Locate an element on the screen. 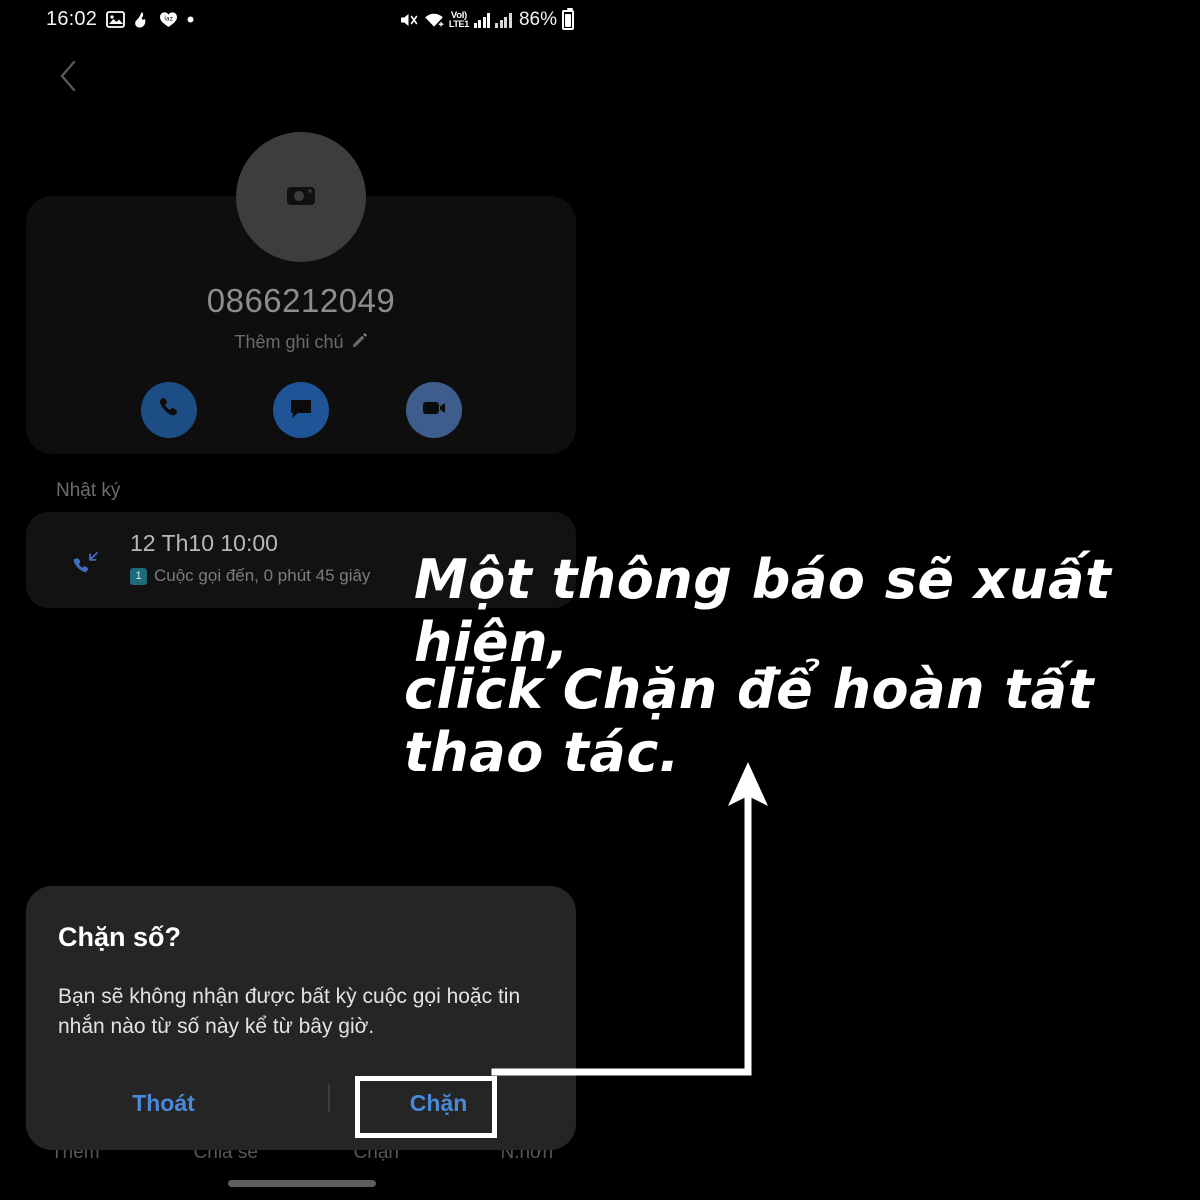 The height and width of the screenshot is (1200, 1200). back-button is located at coordinates (68, 78).